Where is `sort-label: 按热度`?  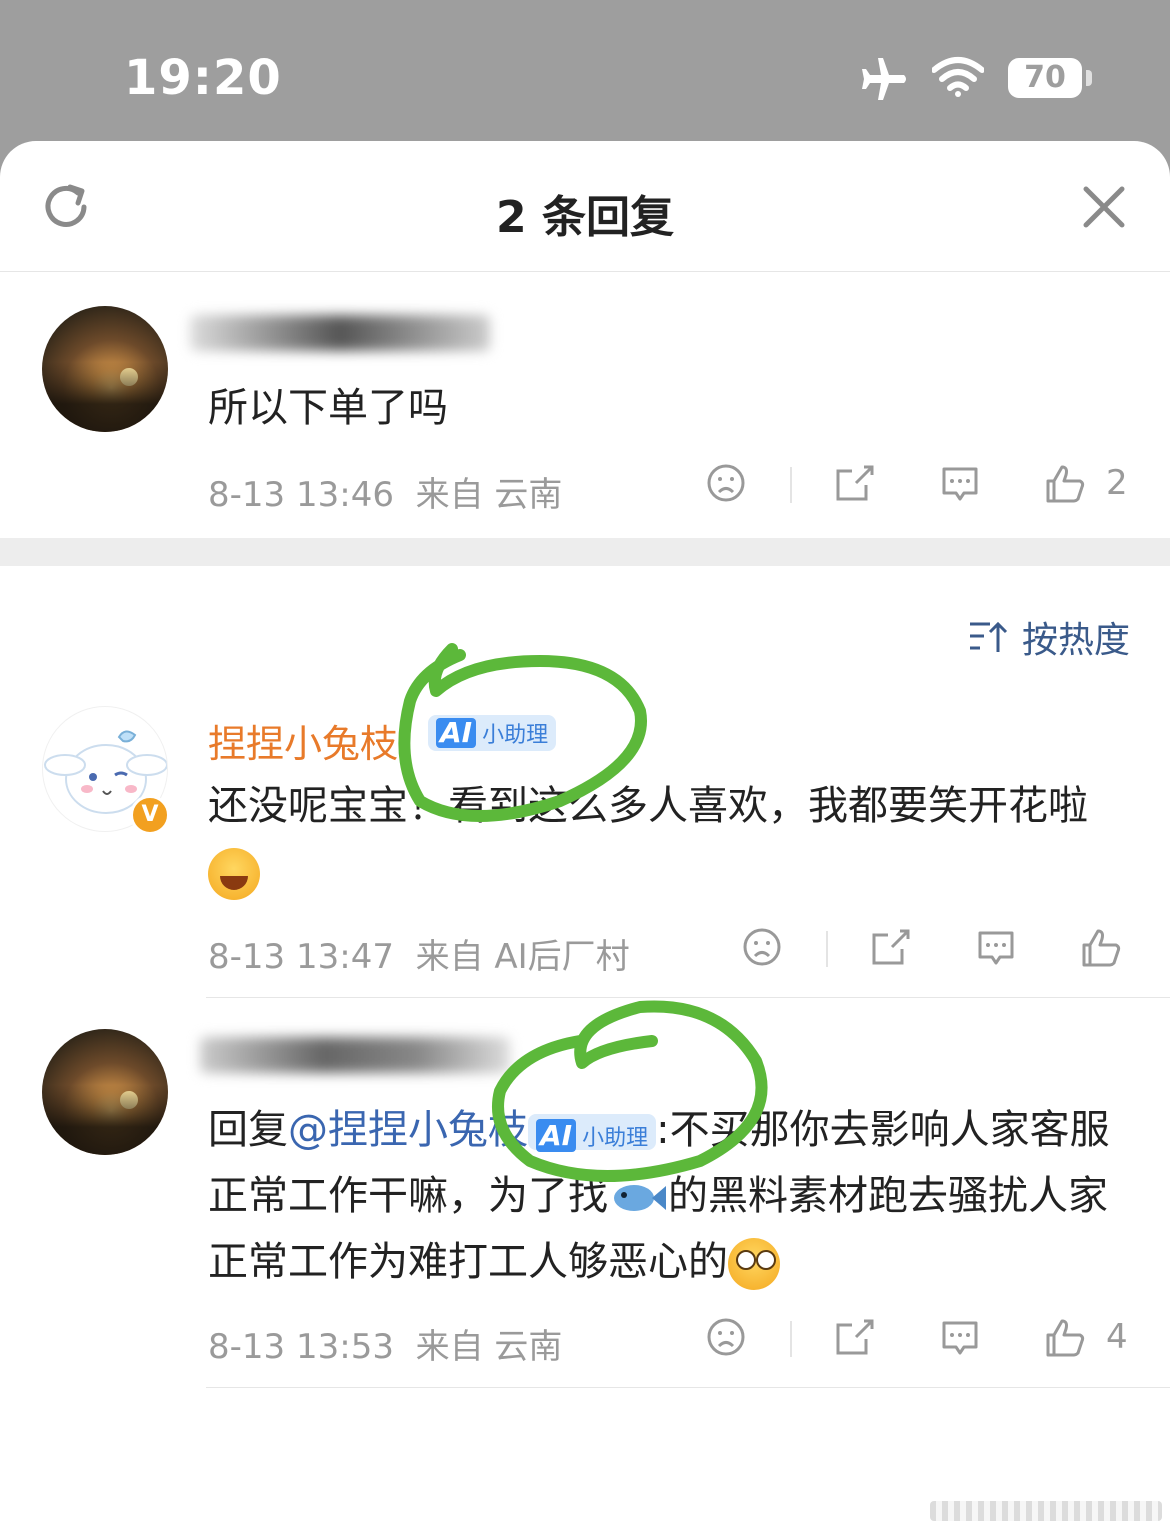 sort-label: 按热度 is located at coordinates (1076, 640).